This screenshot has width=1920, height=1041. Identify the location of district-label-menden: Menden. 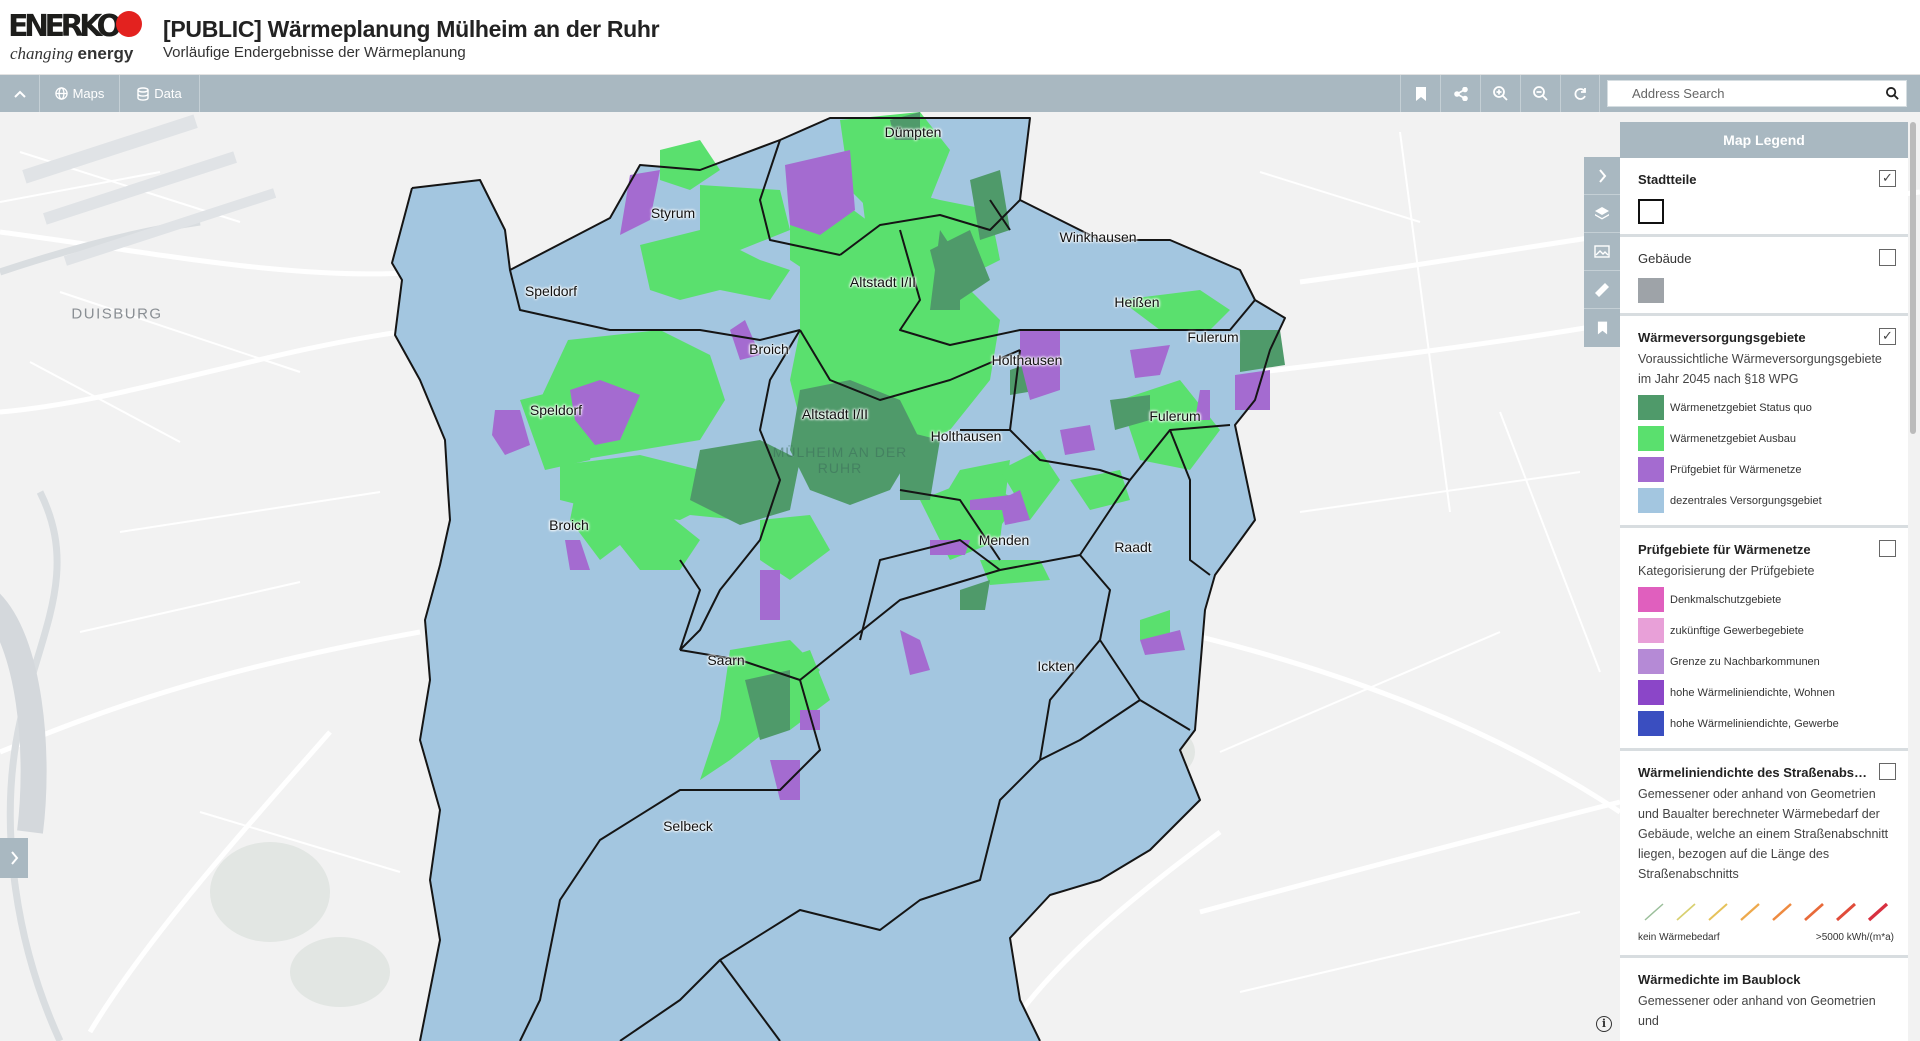
(1004, 540).